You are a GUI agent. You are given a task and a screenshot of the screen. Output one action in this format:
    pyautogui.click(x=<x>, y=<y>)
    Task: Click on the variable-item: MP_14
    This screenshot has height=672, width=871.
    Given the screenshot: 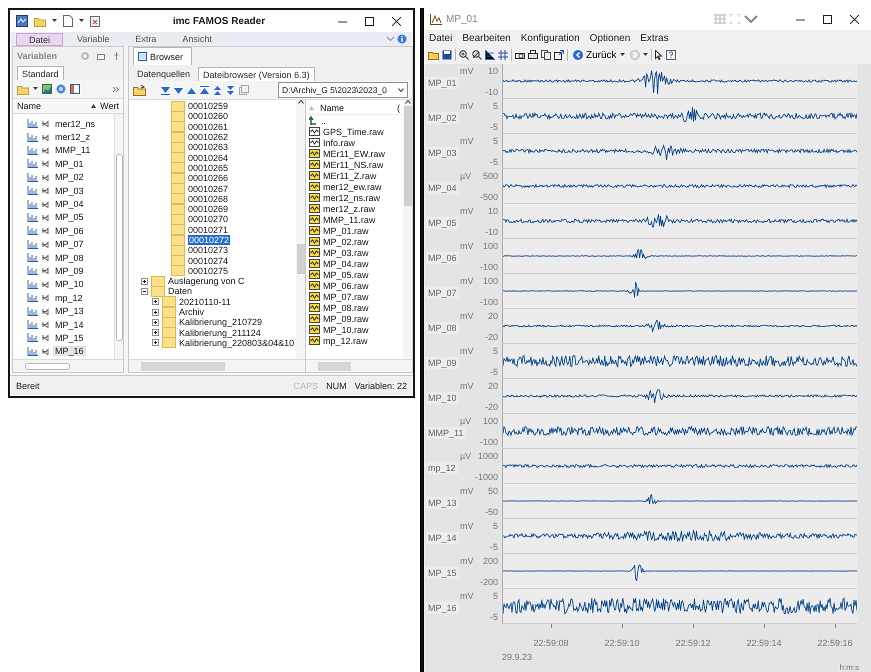 What is the action you would take?
    pyautogui.click(x=69, y=325)
    